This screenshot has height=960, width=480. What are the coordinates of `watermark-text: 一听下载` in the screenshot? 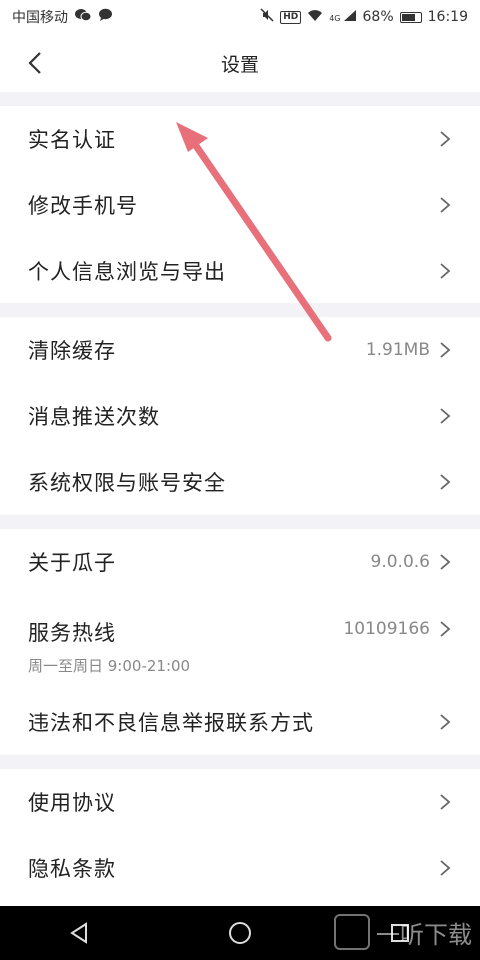 It's located at (424, 934).